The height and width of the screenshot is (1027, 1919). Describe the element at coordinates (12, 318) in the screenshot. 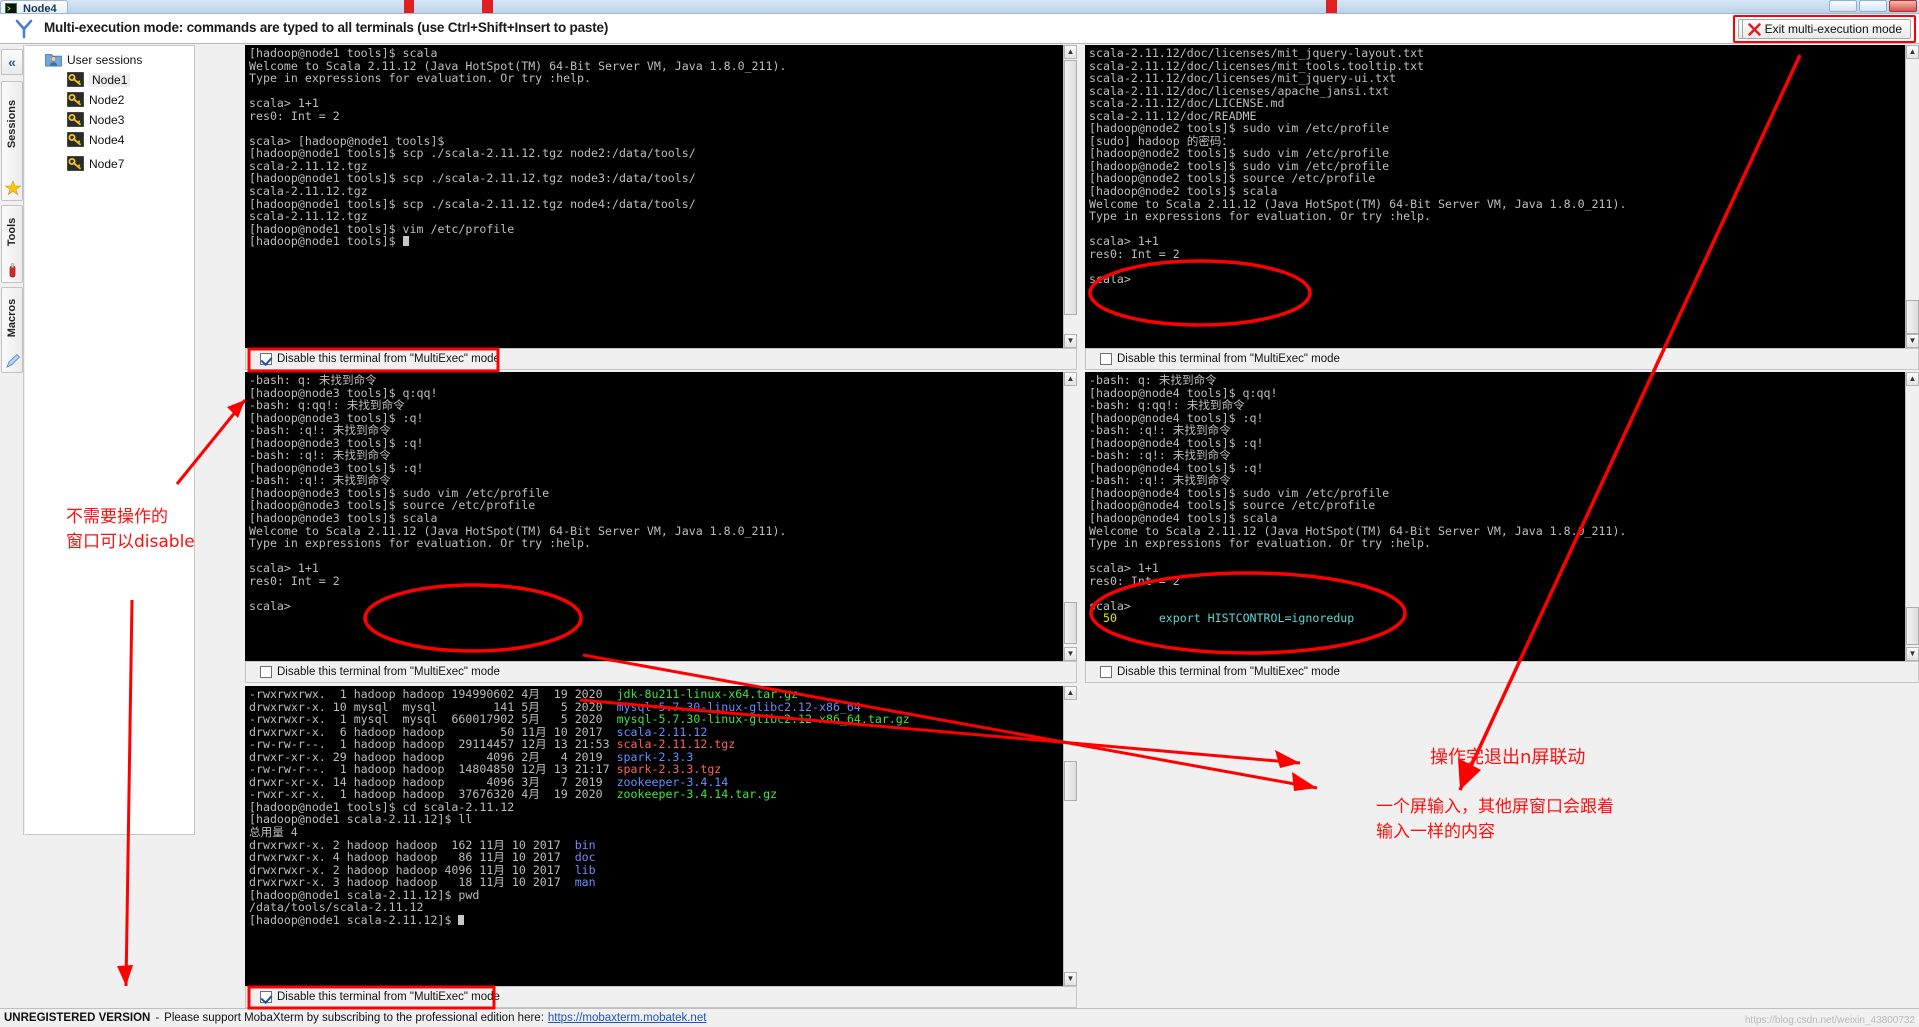

I see `rail-label-macros: Macros` at that location.